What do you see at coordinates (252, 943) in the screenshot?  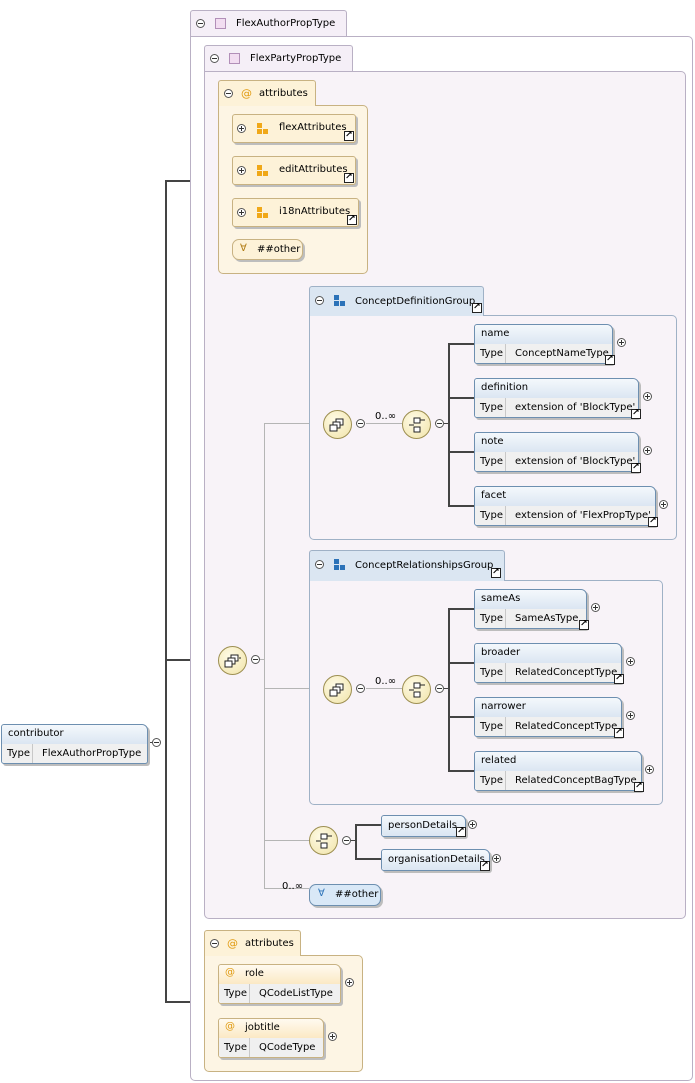 I see `attributes-bottom-tab: @ attributes` at bounding box center [252, 943].